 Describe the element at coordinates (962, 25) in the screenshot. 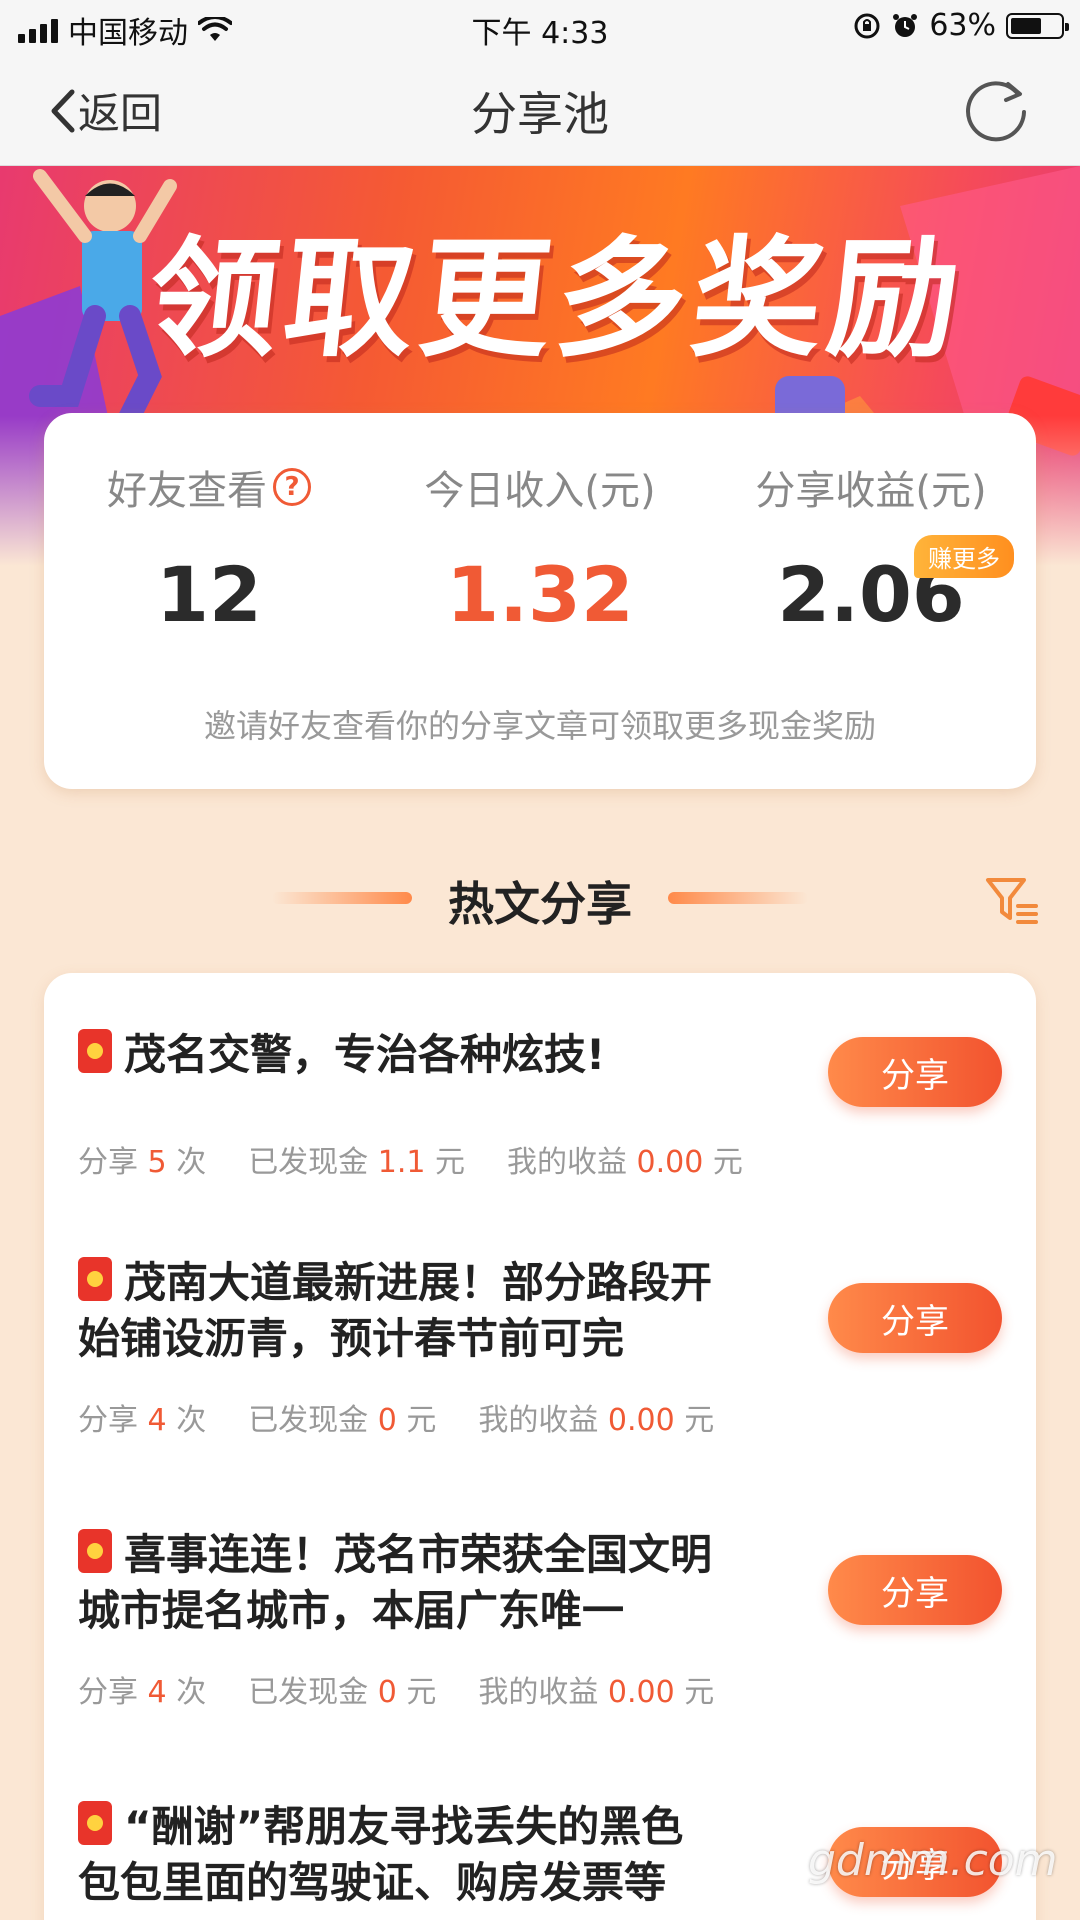

I see `battery-percent: 63%` at that location.